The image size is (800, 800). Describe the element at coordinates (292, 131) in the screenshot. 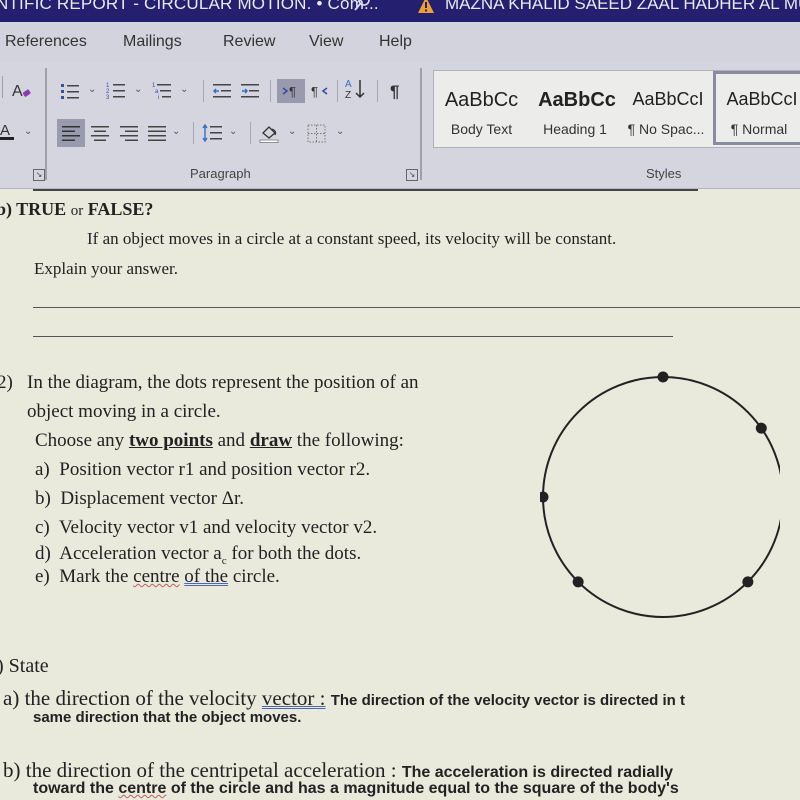

I see `shading-dropdown-icon: ⌄` at that location.